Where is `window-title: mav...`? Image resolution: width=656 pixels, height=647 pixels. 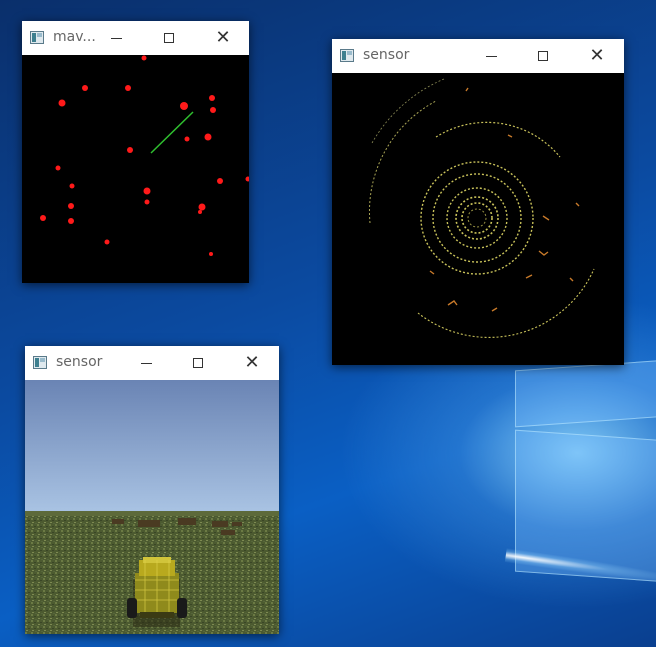
window-title: mav... is located at coordinates (74, 37).